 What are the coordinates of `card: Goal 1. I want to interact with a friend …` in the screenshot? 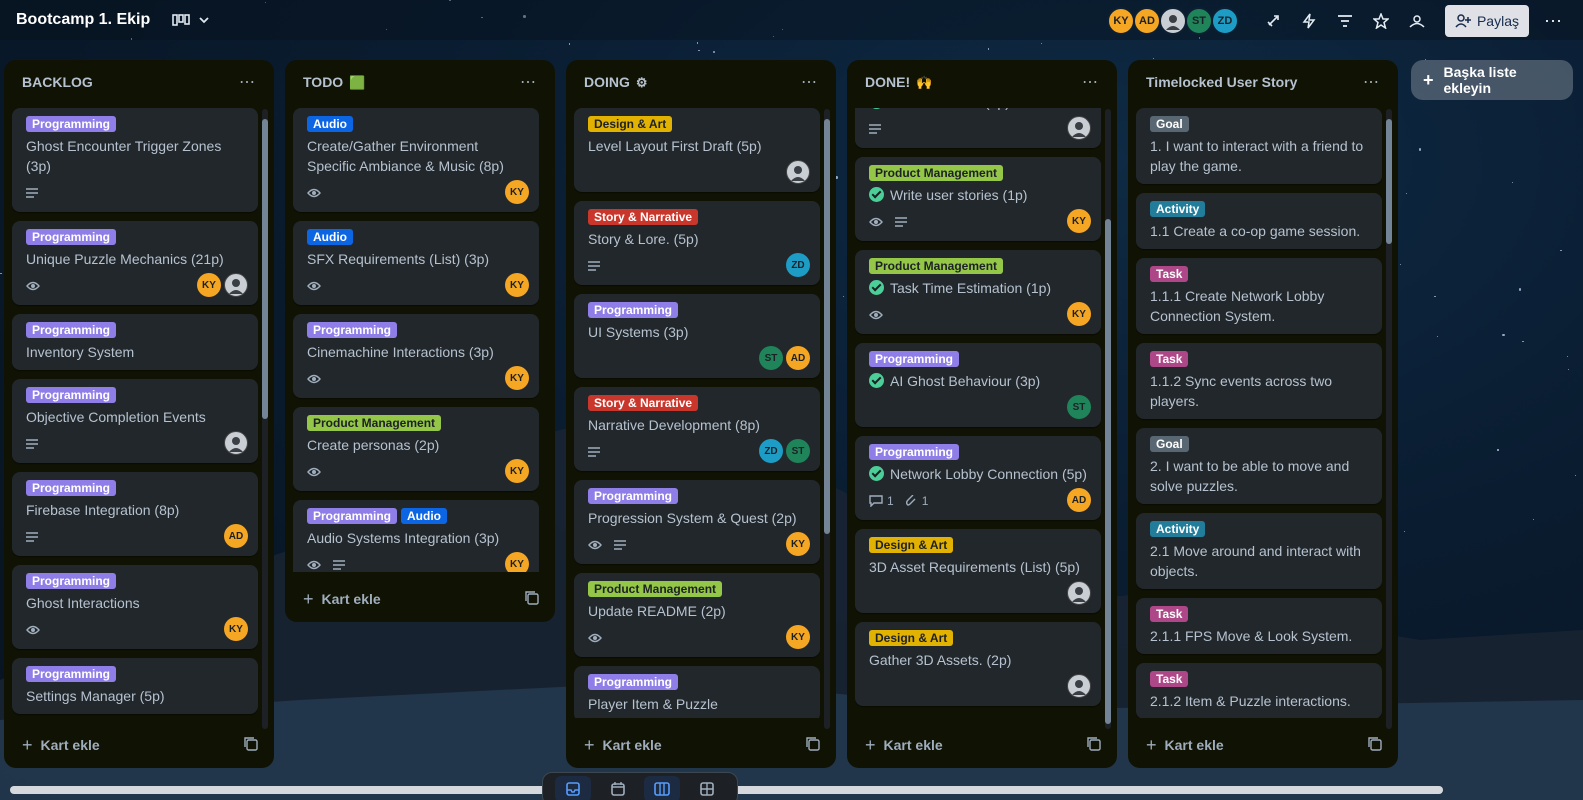 It's located at (1259, 146).